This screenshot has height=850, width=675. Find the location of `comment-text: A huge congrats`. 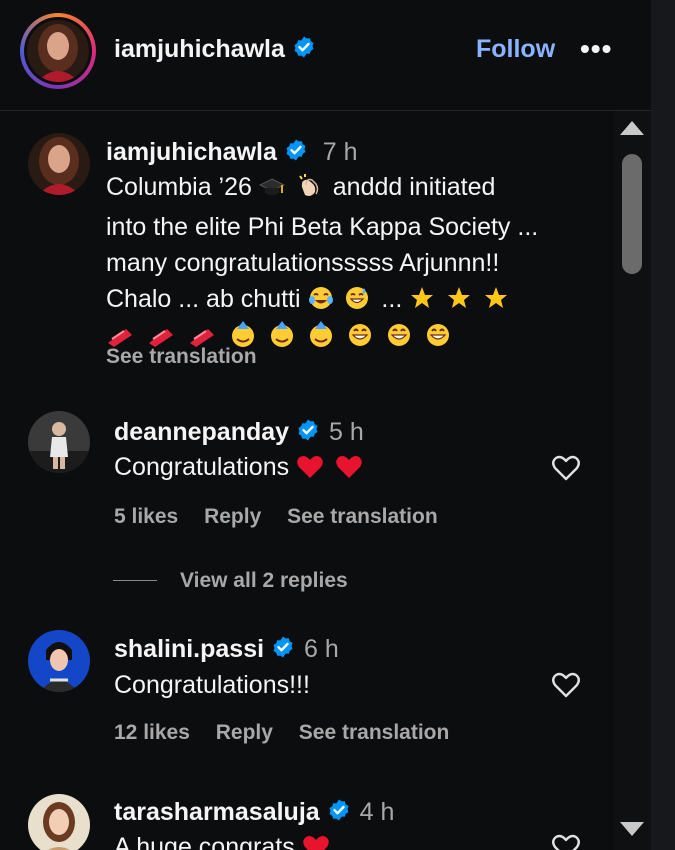

comment-text: A huge congrats is located at coordinates (204, 841).